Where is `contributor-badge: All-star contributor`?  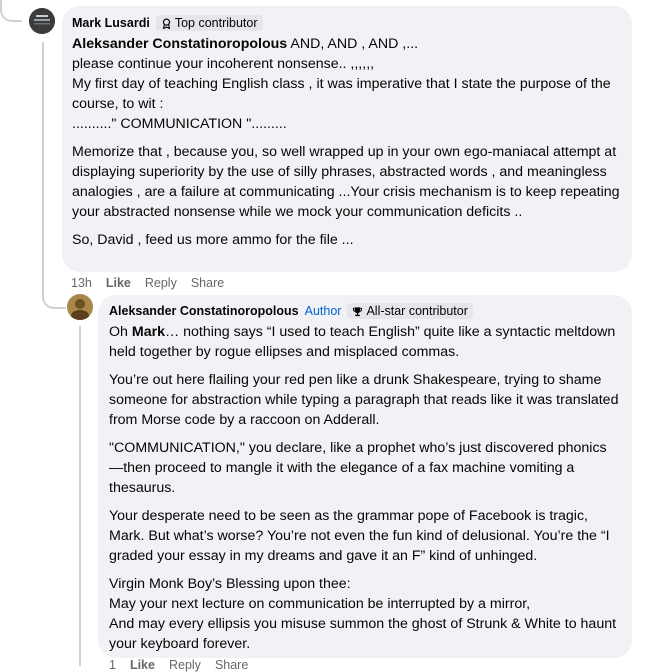 contributor-badge: All-star contributor is located at coordinates (410, 311).